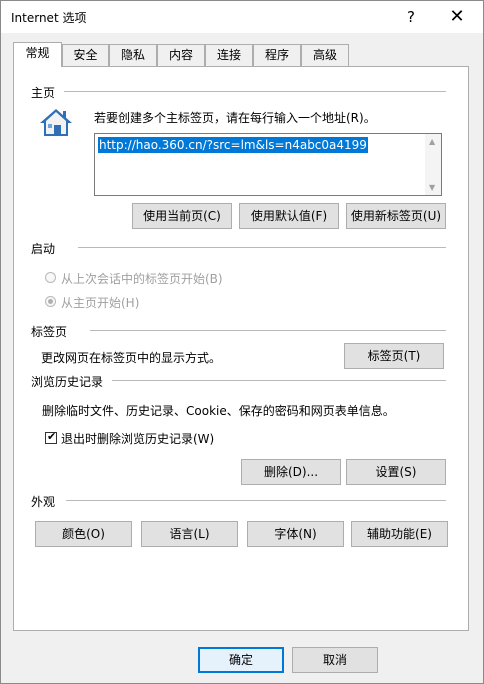 The height and width of the screenshot is (684, 484). Describe the element at coordinates (49, 332) in the screenshot. I see `tabs-section-title: 标签页` at that location.